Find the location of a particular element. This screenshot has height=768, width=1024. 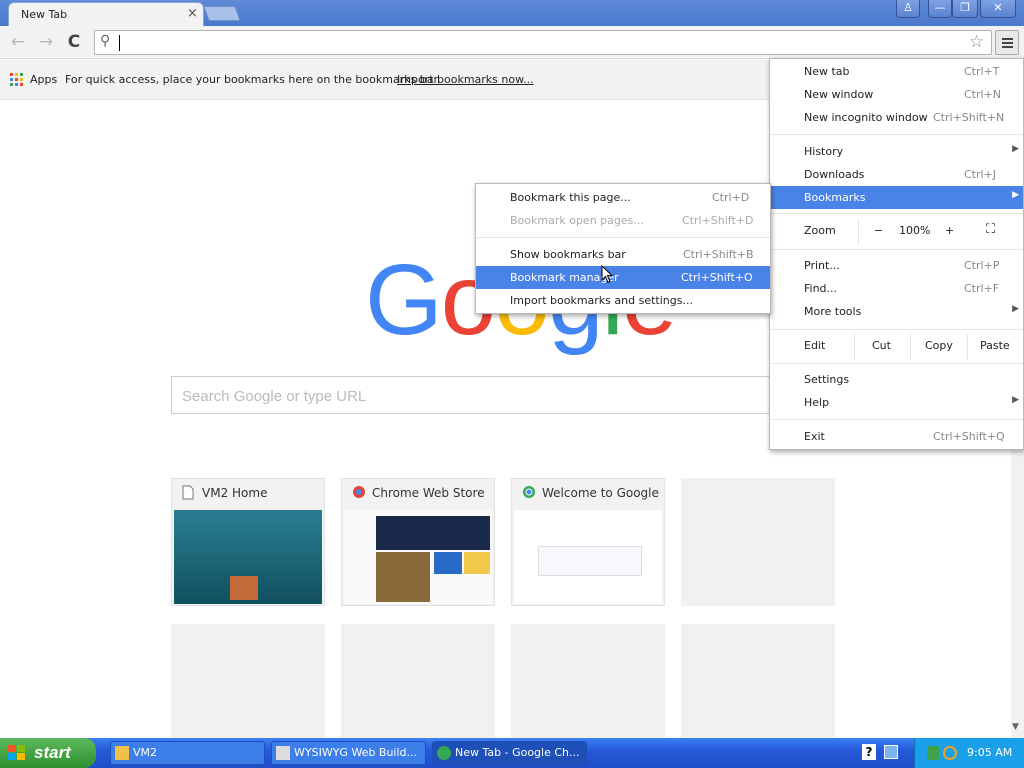

menu-item-settings: Settings is located at coordinates (896, 379).